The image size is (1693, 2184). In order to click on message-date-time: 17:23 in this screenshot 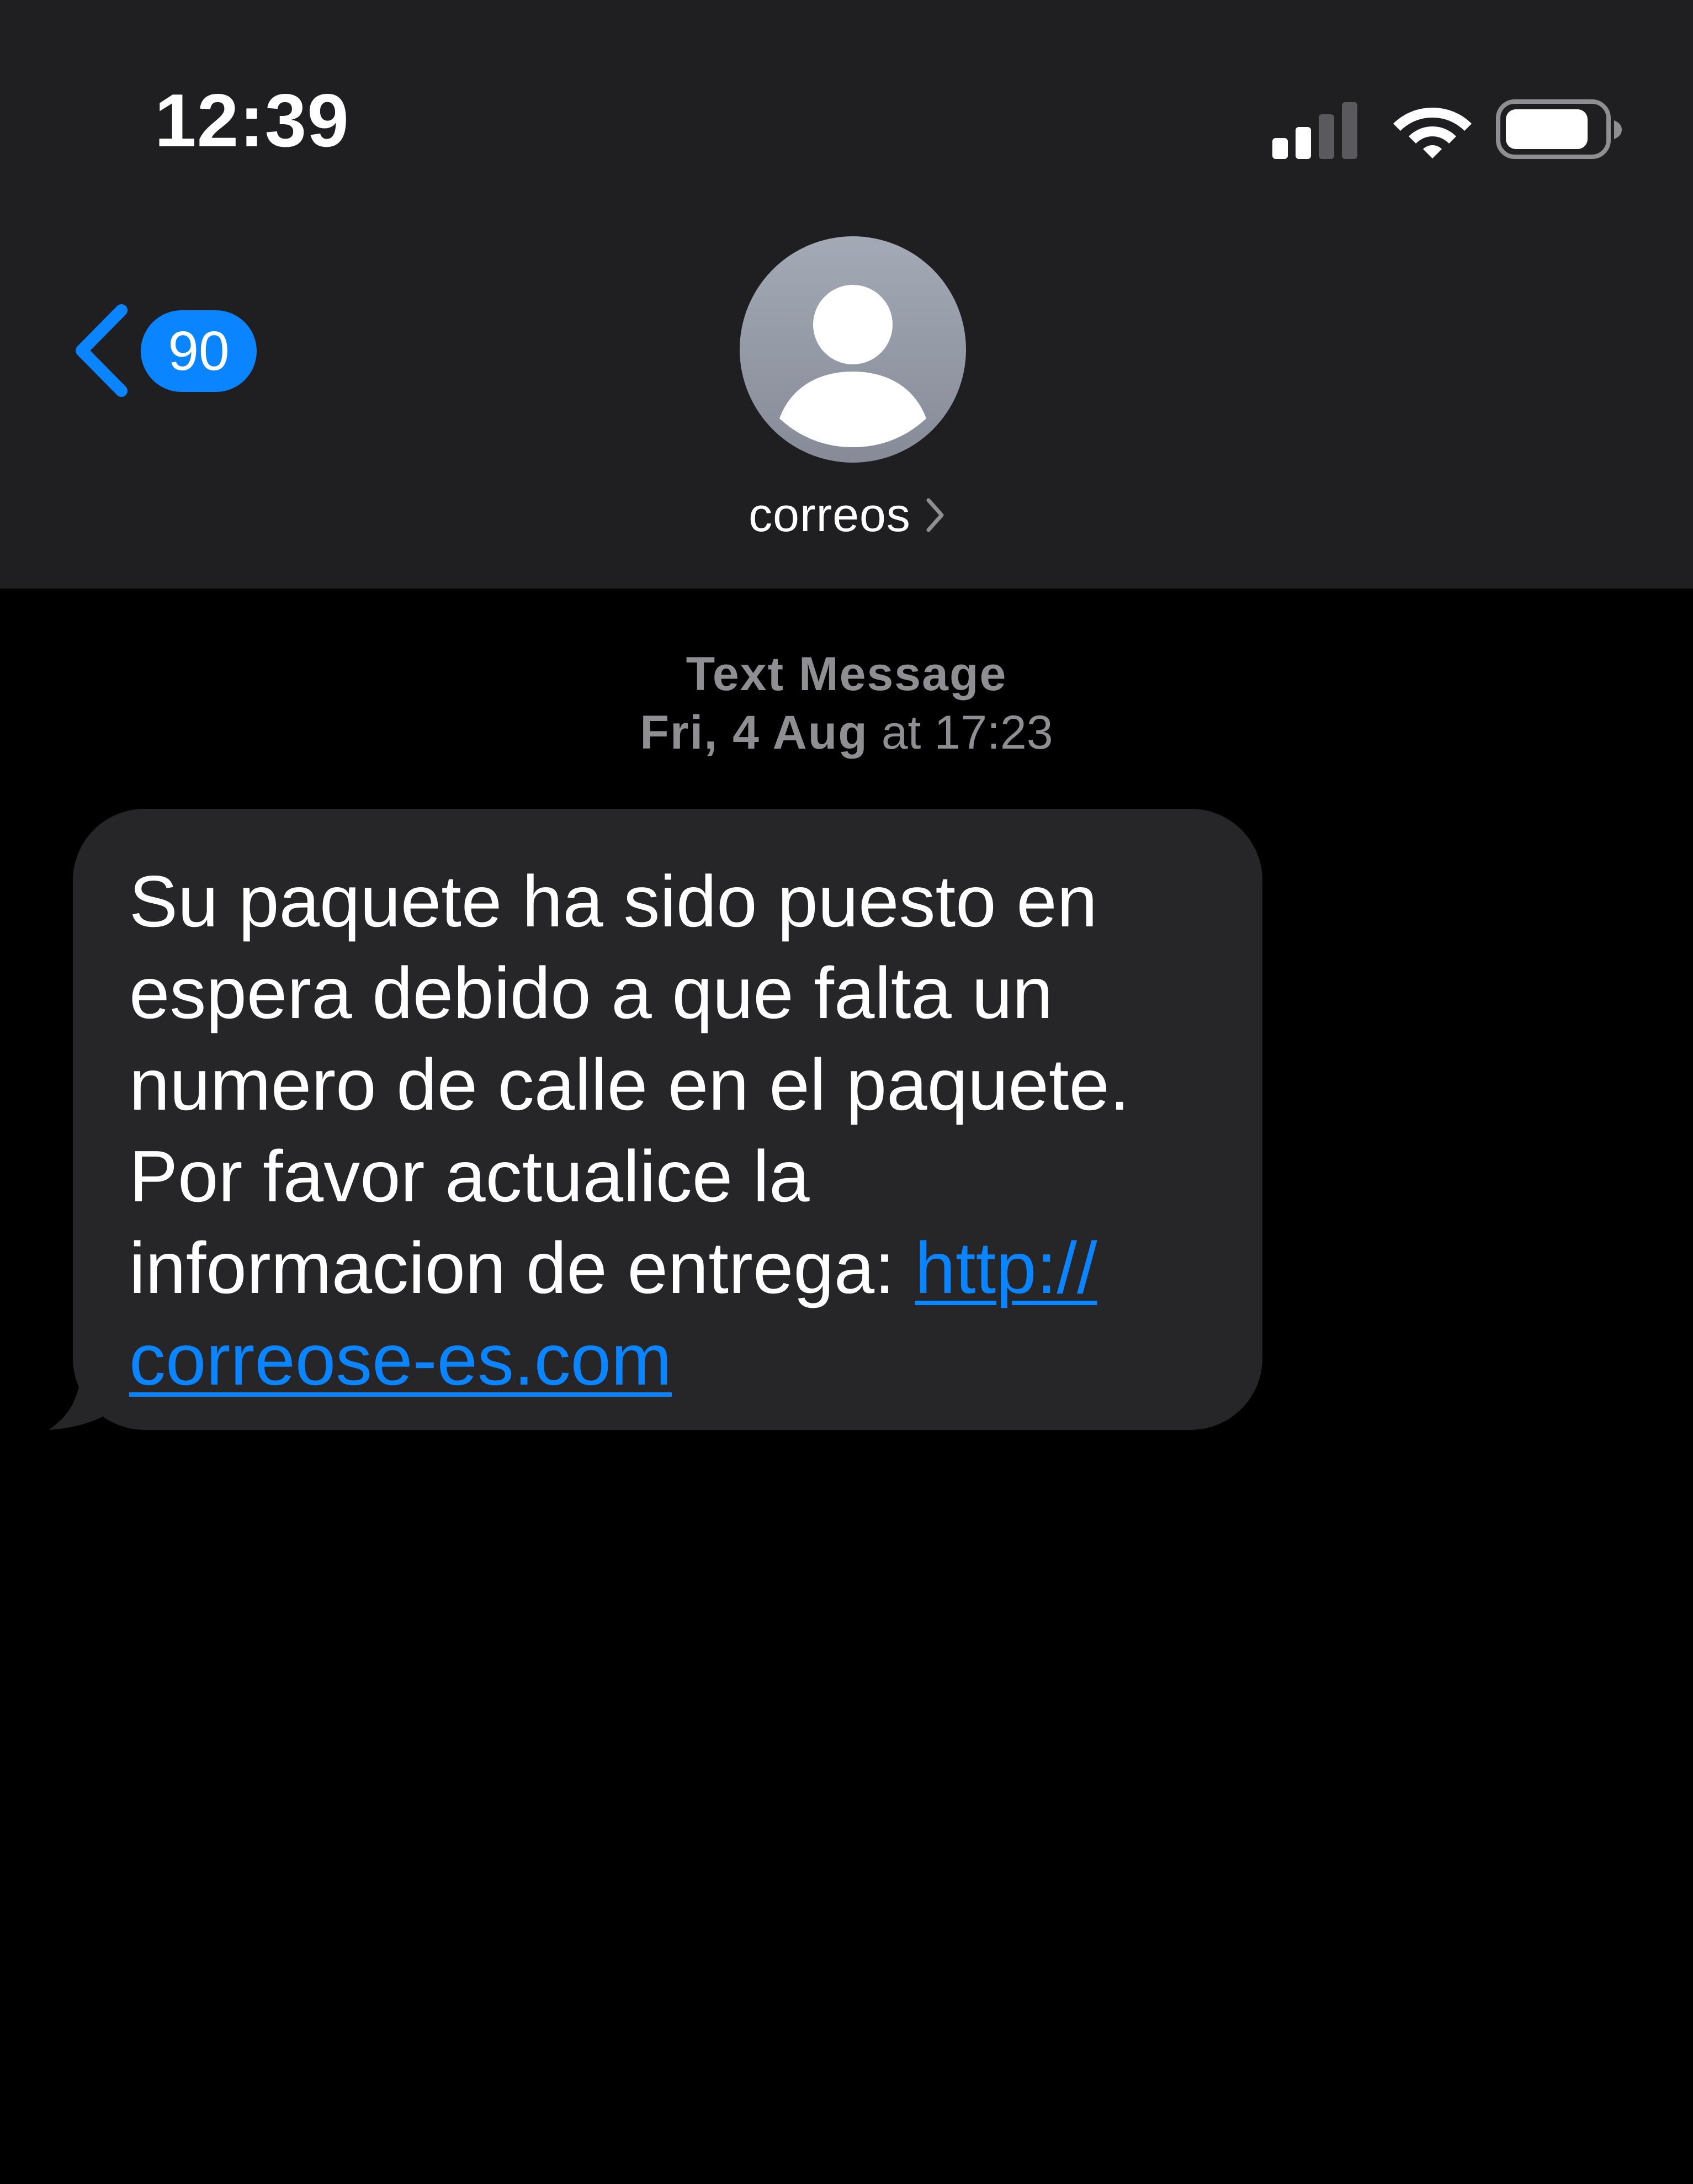, I will do `click(993, 732)`.